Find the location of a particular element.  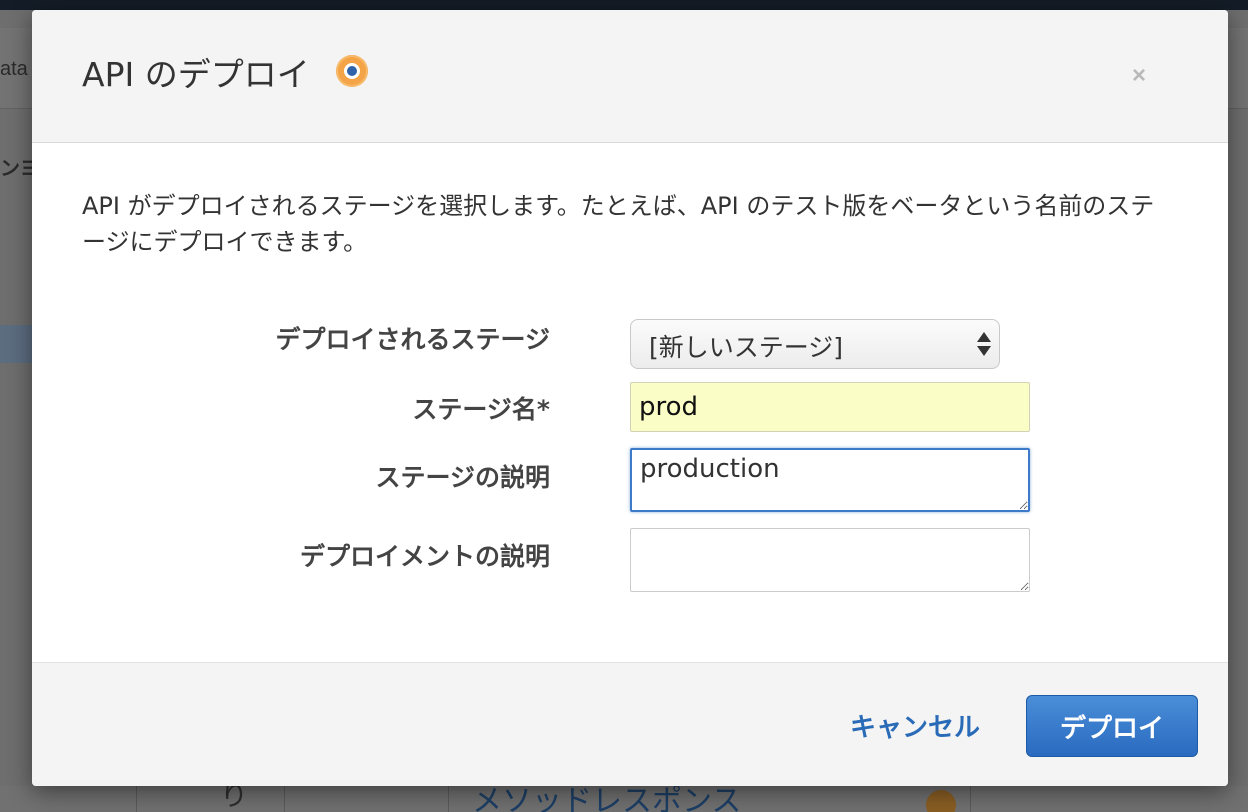

stage-description-textarea: production is located at coordinates (830, 480).